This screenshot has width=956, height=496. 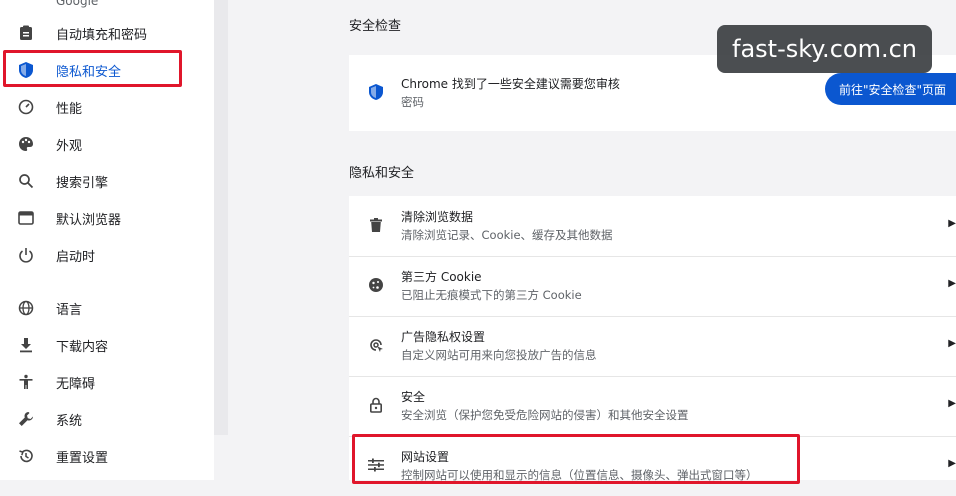 What do you see at coordinates (413, 397) in the screenshot?
I see `row-title: 安全` at bounding box center [413, 397].